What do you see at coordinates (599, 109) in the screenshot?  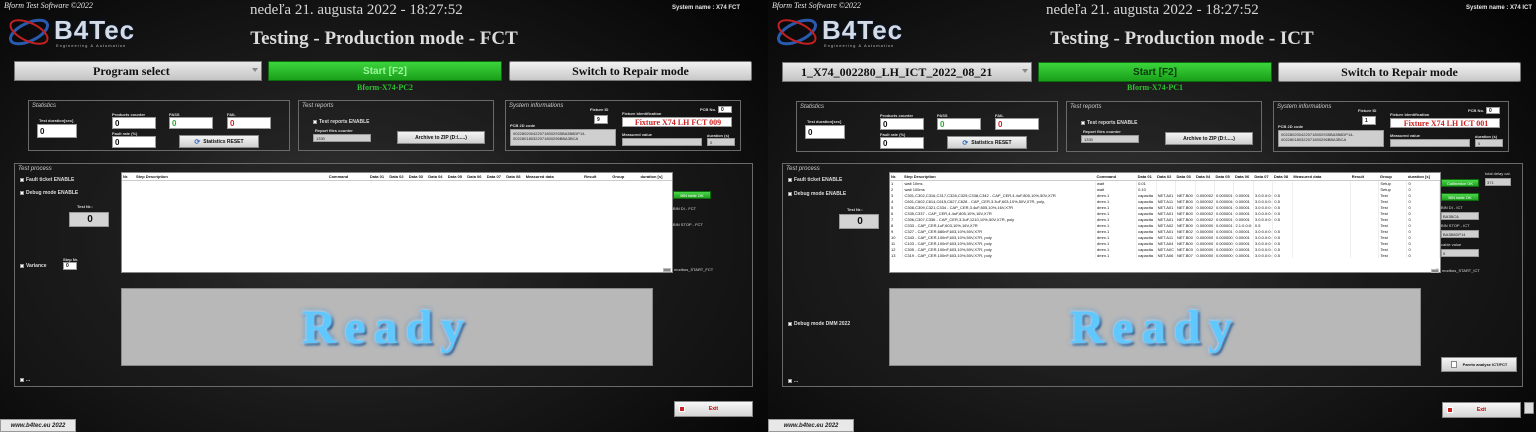 I see `fixture-id-label: Fixture ID` at bounding box center [599, 109].